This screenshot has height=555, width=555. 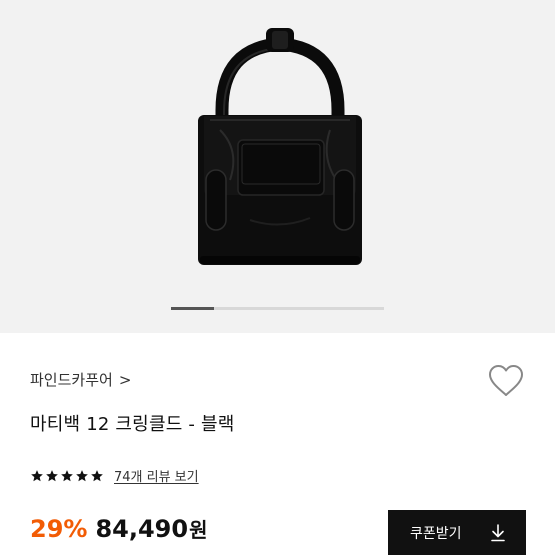 What do you see at coordinates (277, 308) in the screenshot?
I see `gallery-pager` at bounding box center [277, 308].